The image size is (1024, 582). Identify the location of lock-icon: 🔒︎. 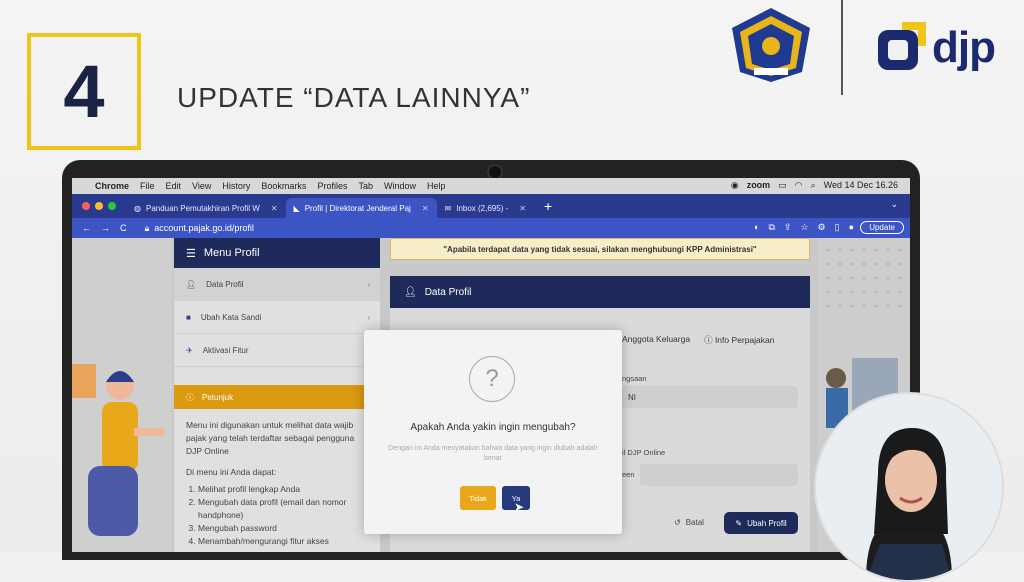
(147, 227).